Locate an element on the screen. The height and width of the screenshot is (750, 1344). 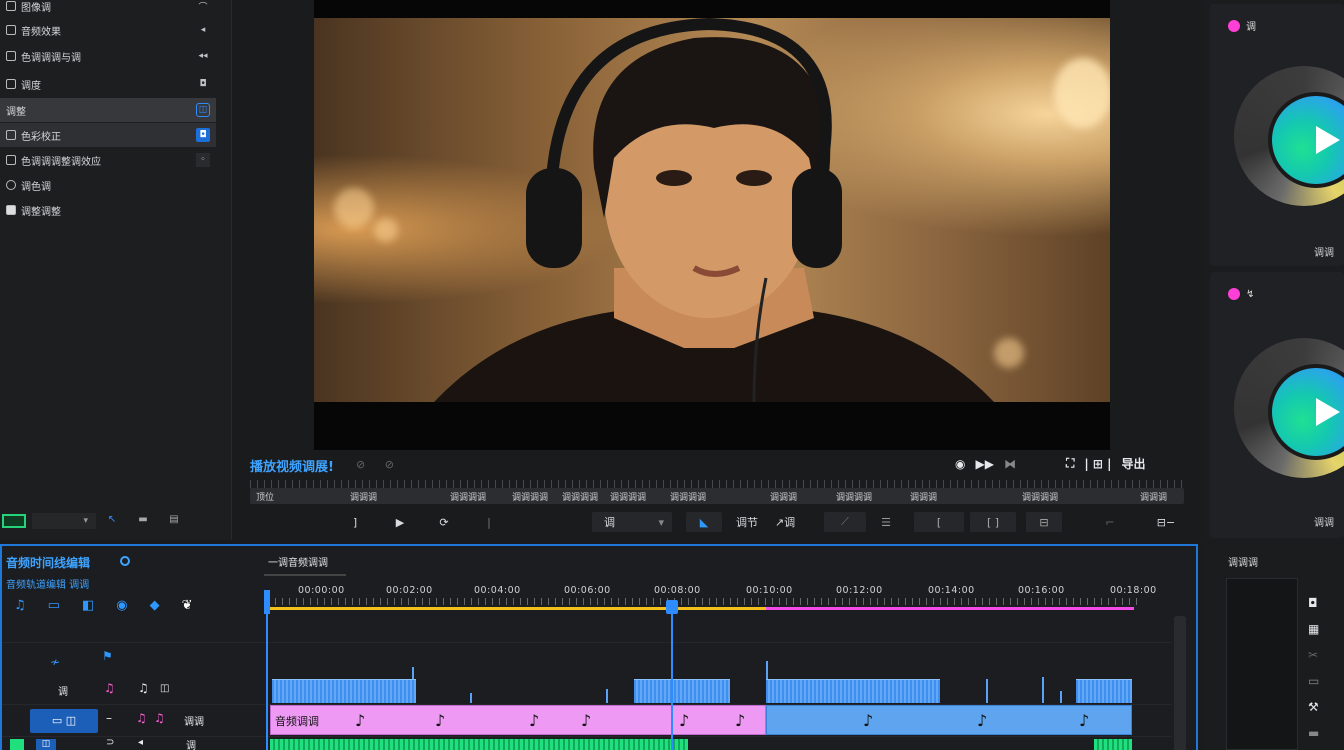
effect-label: 图像调 is located at coordinates (36, 8).